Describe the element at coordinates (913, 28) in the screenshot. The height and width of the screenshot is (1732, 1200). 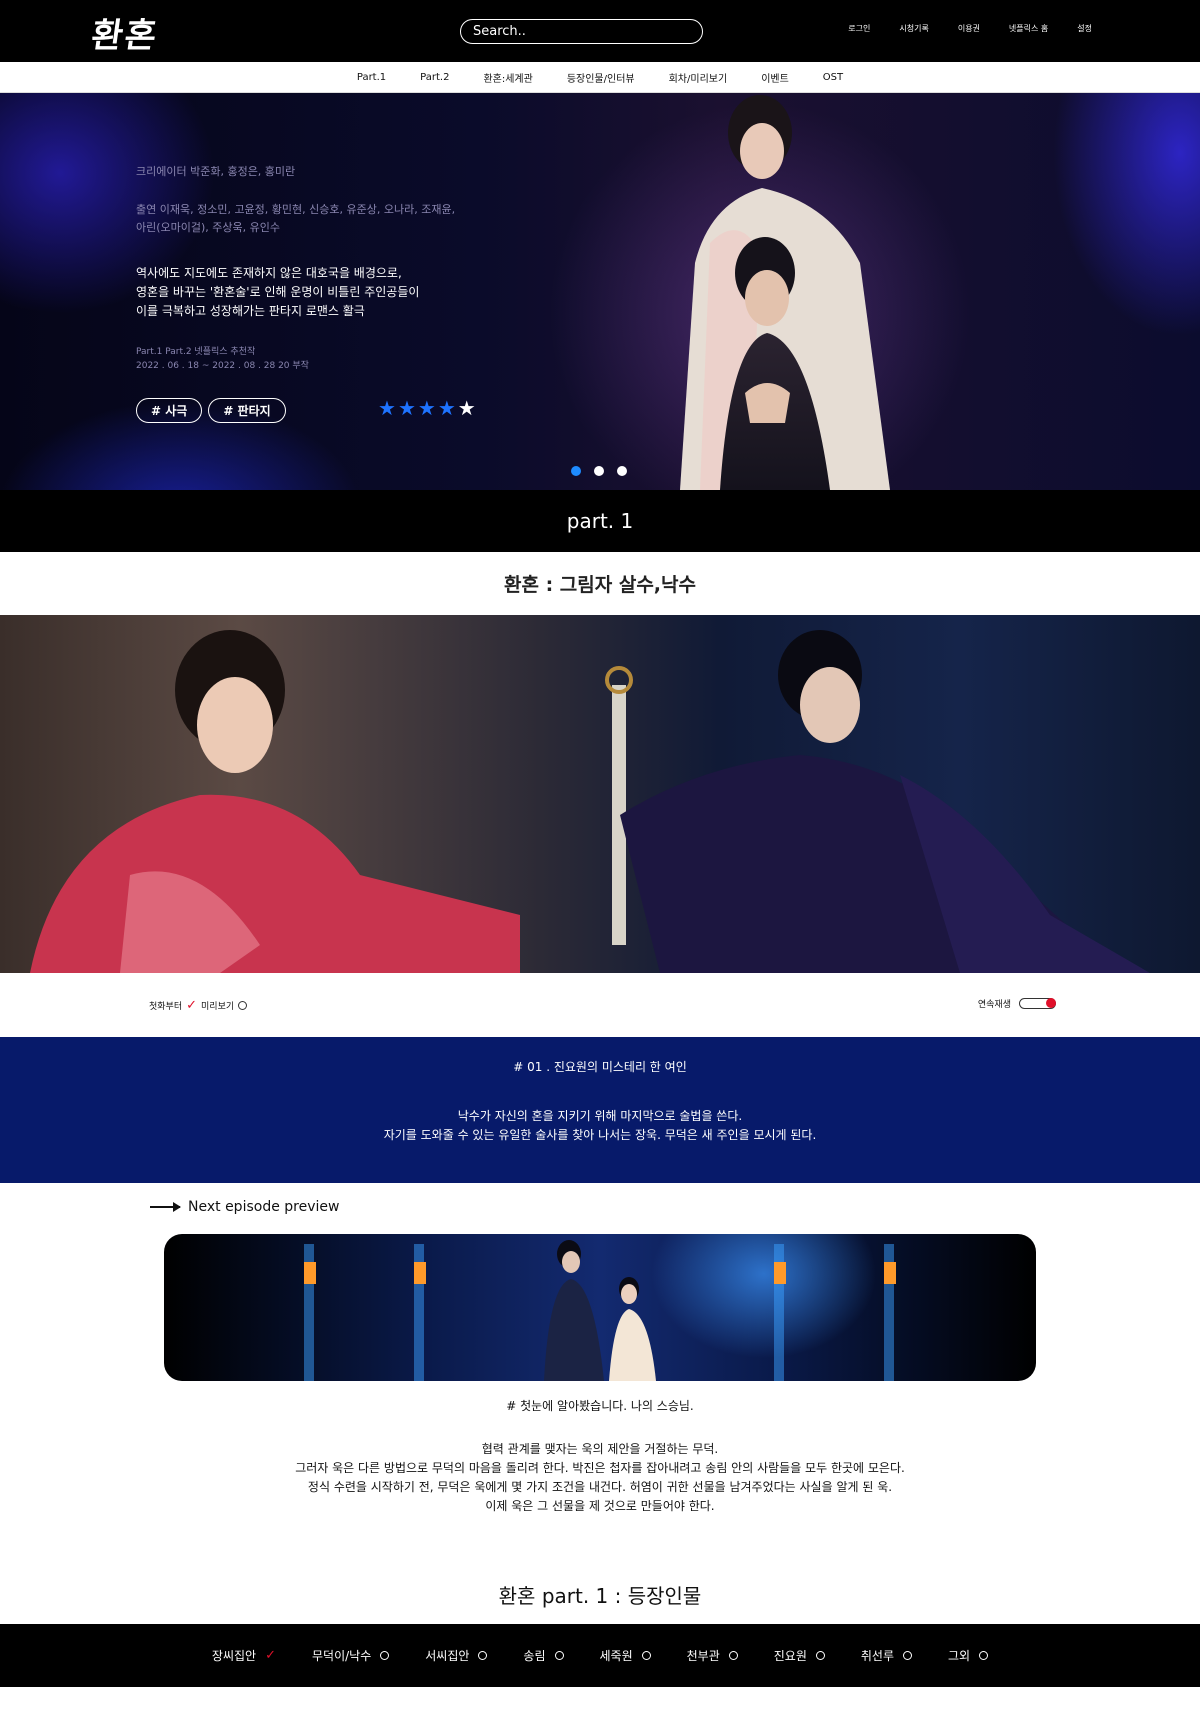
I see `util-history: 시청기록` at that location.